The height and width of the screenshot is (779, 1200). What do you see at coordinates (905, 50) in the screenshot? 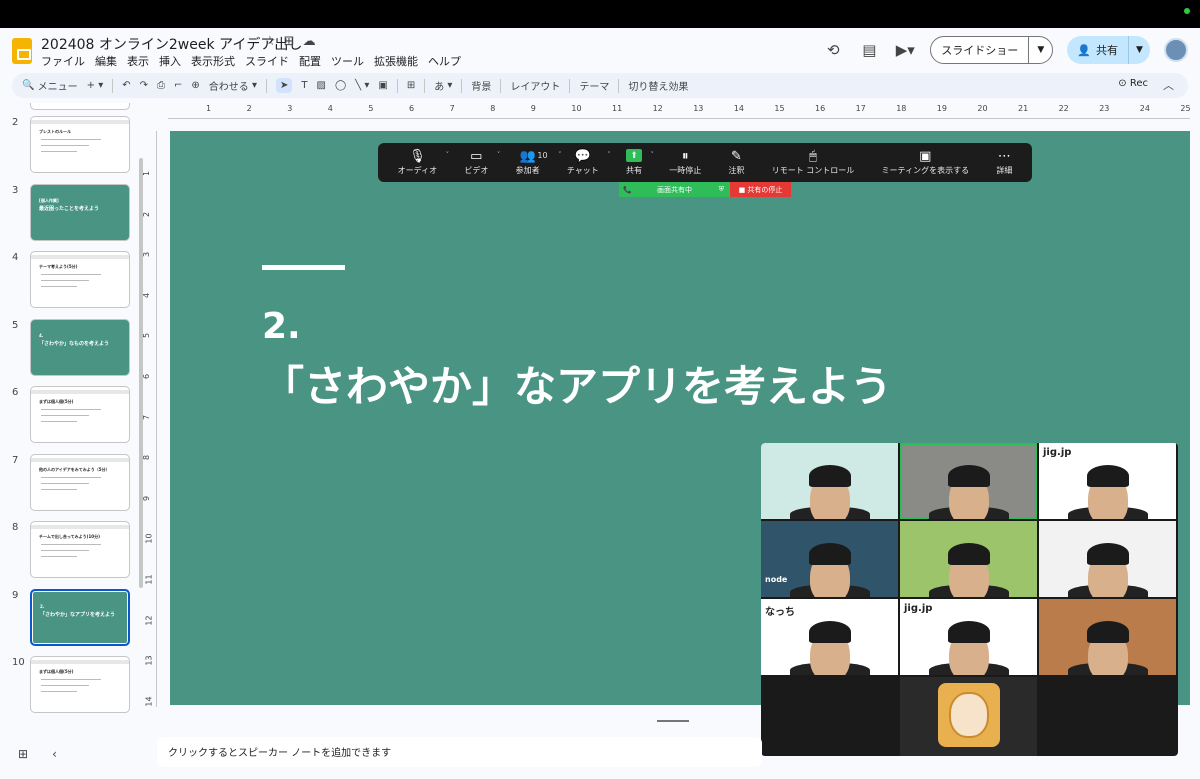
I see `meet-icon: ▶▾` at bounding box center [905, 50].